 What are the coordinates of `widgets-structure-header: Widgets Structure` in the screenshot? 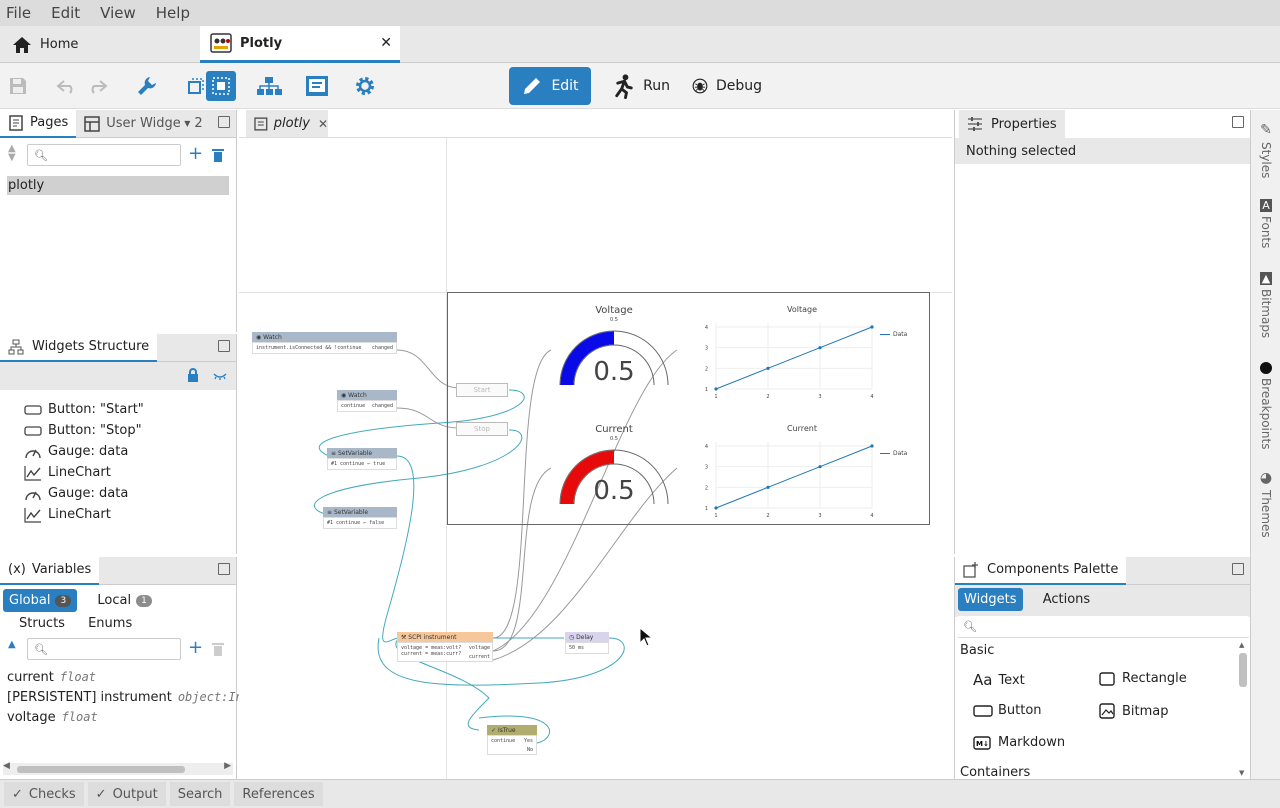 It's located at (118, 347).